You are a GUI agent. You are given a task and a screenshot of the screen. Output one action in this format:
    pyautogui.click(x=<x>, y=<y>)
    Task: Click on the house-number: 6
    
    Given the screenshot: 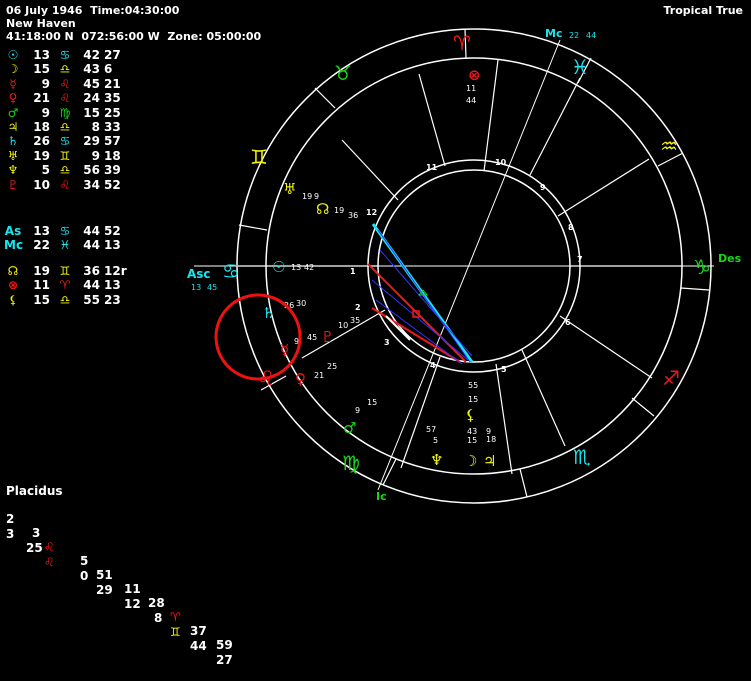 What is the action you would take?
    pyautogui.click(x=568, y=322)
    